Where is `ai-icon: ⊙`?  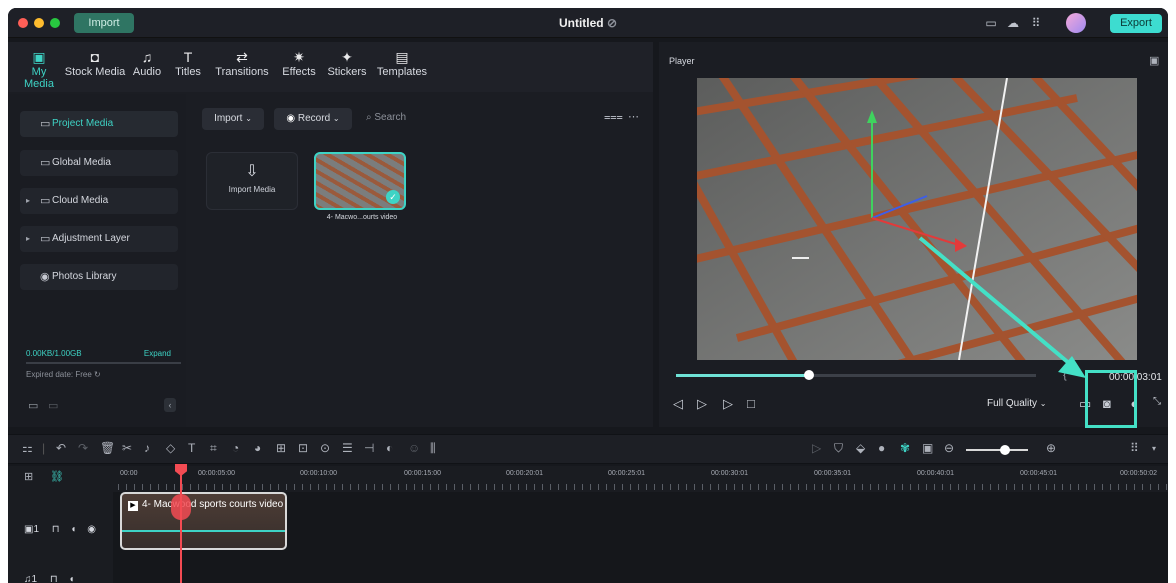
ai-icon: ⊙ is located at coordinates (325, 448).